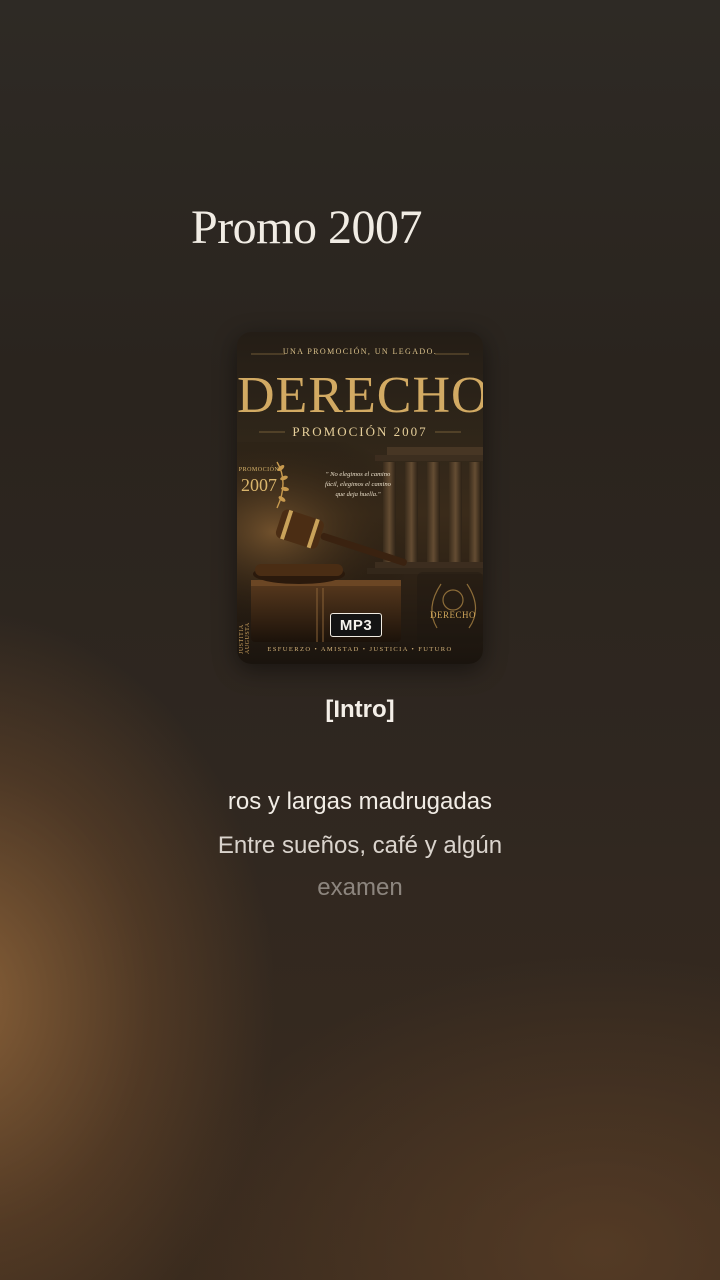 The height and width of the screenshot is (1280, 720). Describe the element at coordinates (360, 801) in the screenshot. I see `lyric-line-current: ros y largas madrugadas` at that location.